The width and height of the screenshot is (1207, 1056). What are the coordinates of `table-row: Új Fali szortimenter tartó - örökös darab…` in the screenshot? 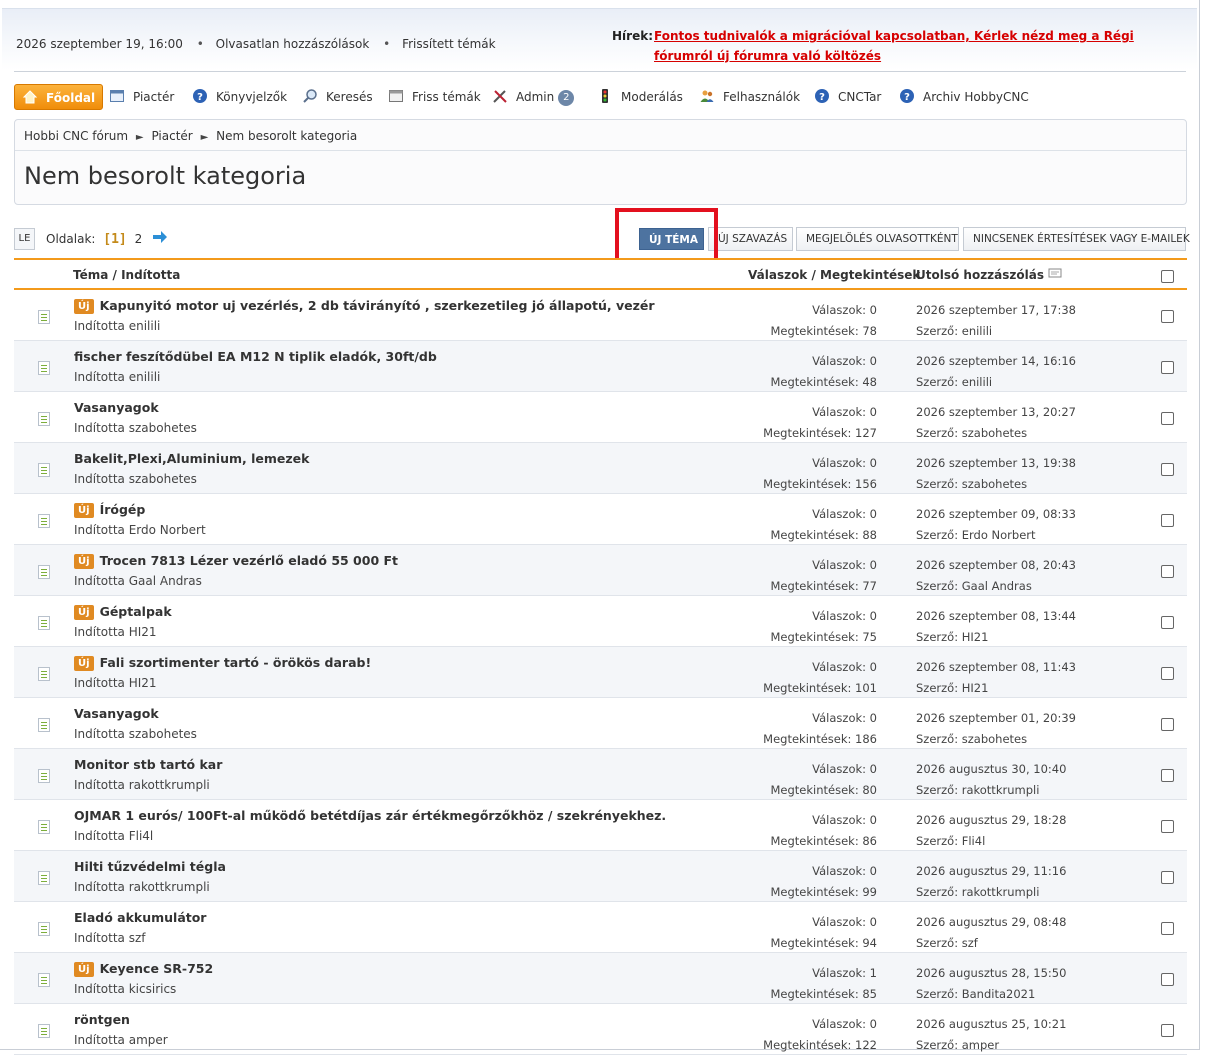 It's located at (600, 672).